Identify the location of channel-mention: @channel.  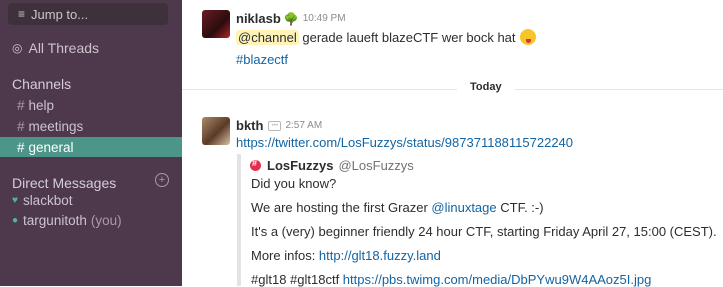
(267, 37).